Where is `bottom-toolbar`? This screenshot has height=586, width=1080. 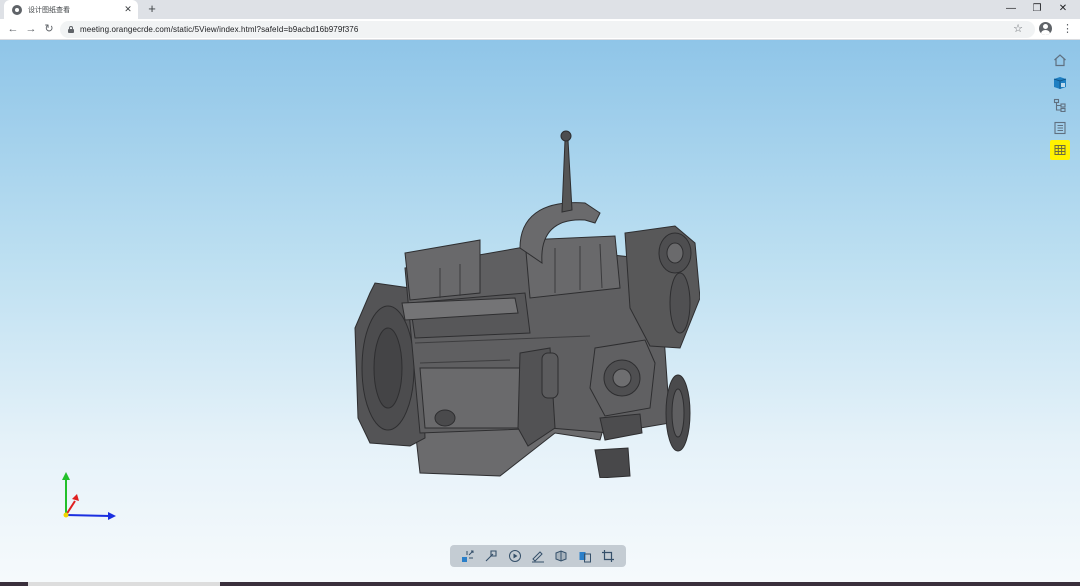
bottom-toolbar is located at coordinates (538, 556).